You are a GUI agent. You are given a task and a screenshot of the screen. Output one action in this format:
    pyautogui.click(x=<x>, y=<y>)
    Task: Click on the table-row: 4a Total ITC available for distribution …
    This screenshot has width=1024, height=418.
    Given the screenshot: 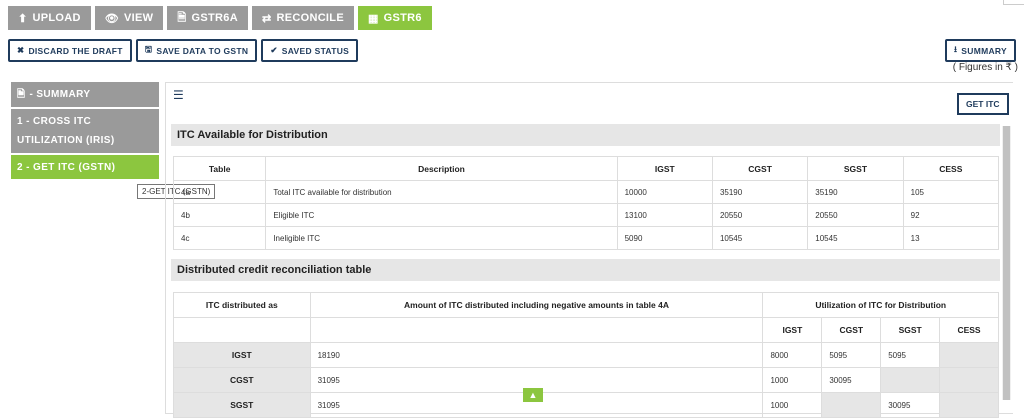 What is the action you would take?
    pyautogui.click(x=586, y=192)
    